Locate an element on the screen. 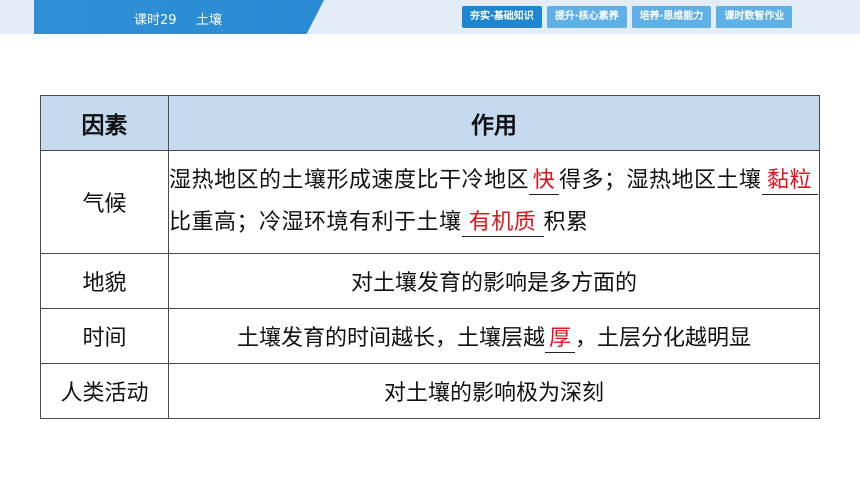  answer-blank: 有机质 is located at coordinates (502, 223).